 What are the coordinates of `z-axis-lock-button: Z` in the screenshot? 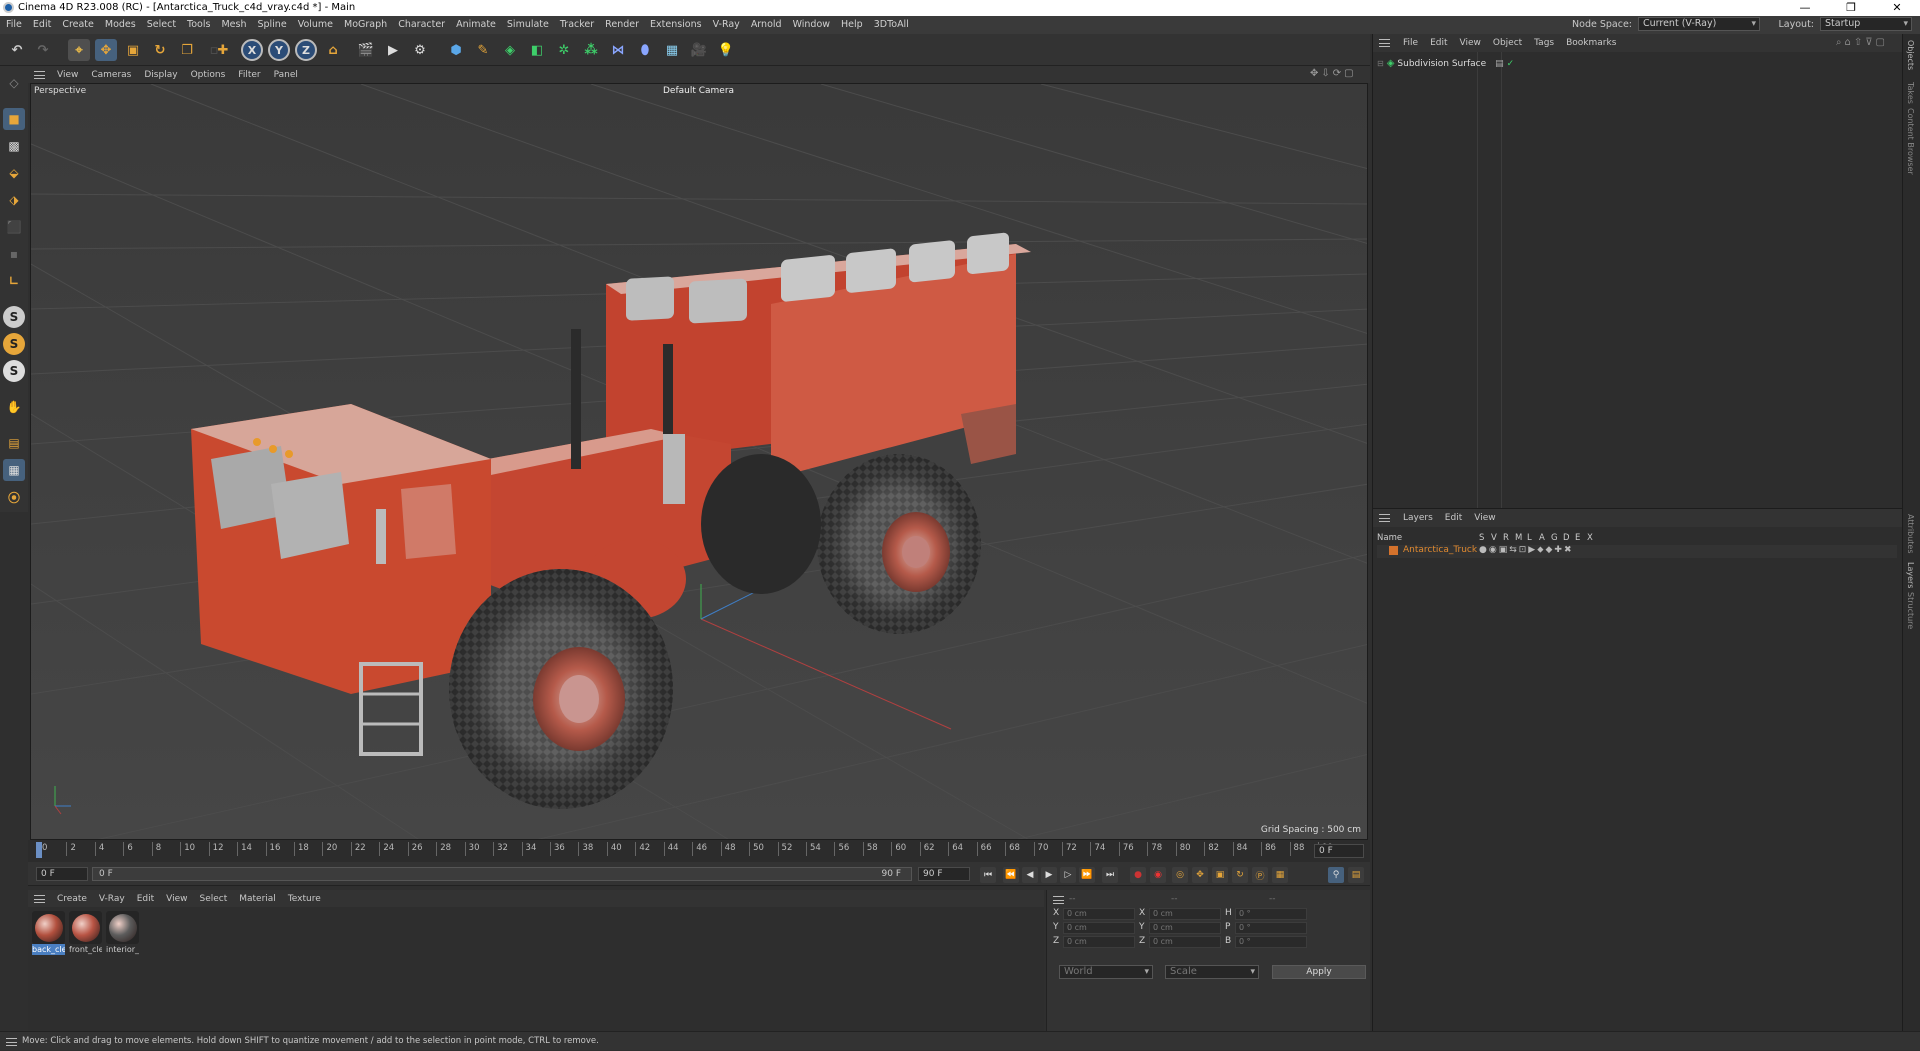 It's located at (306, 50).